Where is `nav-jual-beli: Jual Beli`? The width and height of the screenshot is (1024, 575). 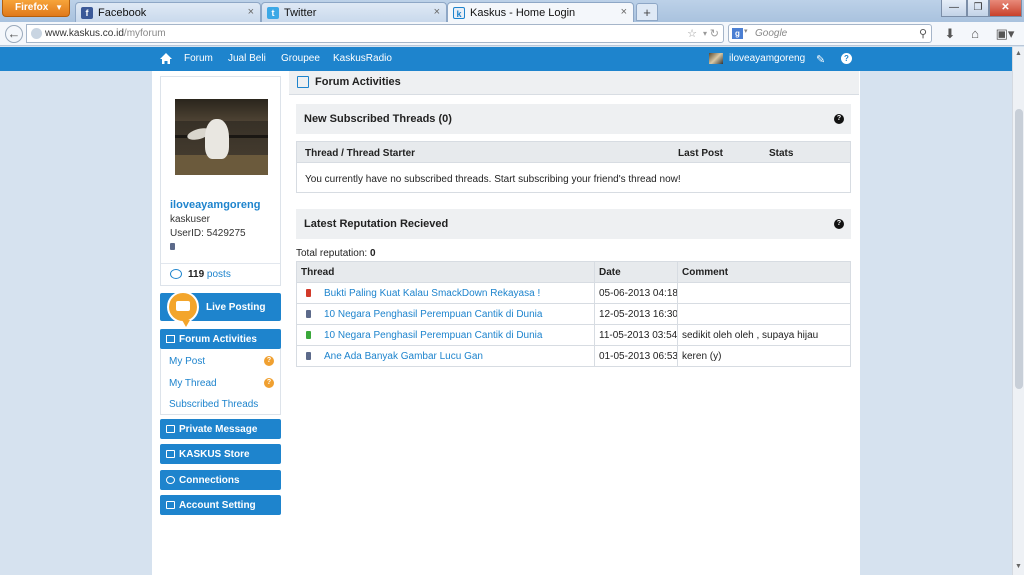
nav-jual-beli: Jual Beli is located at coordinates (247, 58).